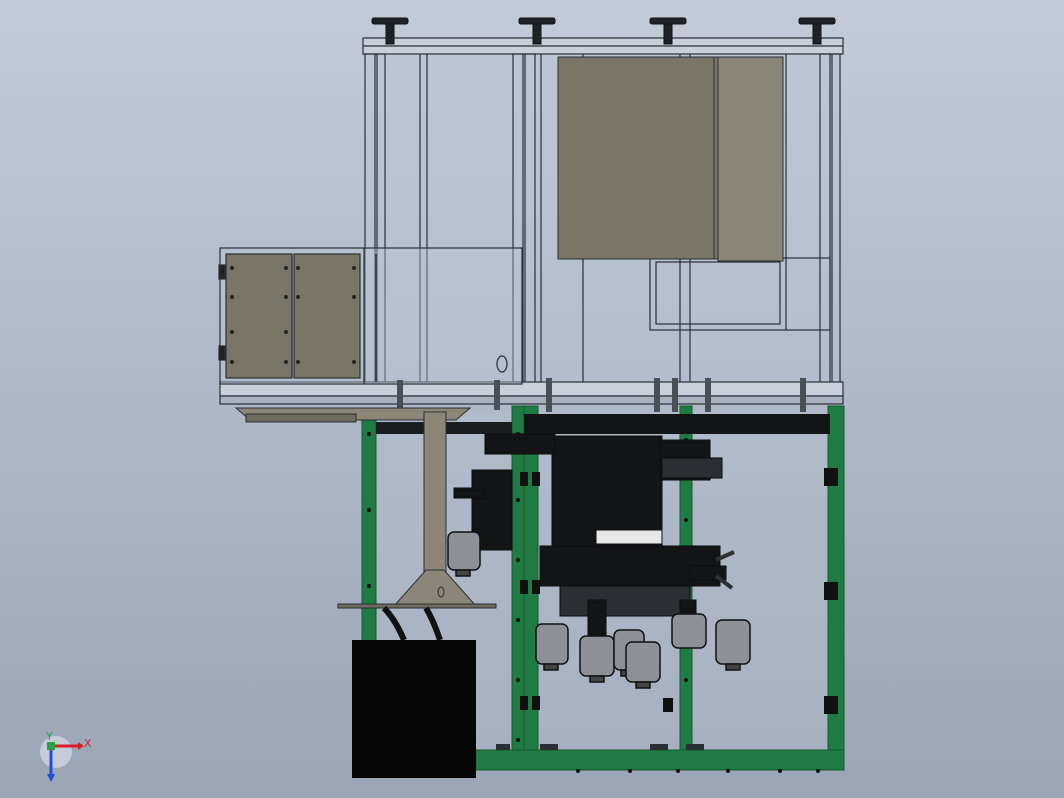  I want to click on mech-upper-arm, so click(520, 444).